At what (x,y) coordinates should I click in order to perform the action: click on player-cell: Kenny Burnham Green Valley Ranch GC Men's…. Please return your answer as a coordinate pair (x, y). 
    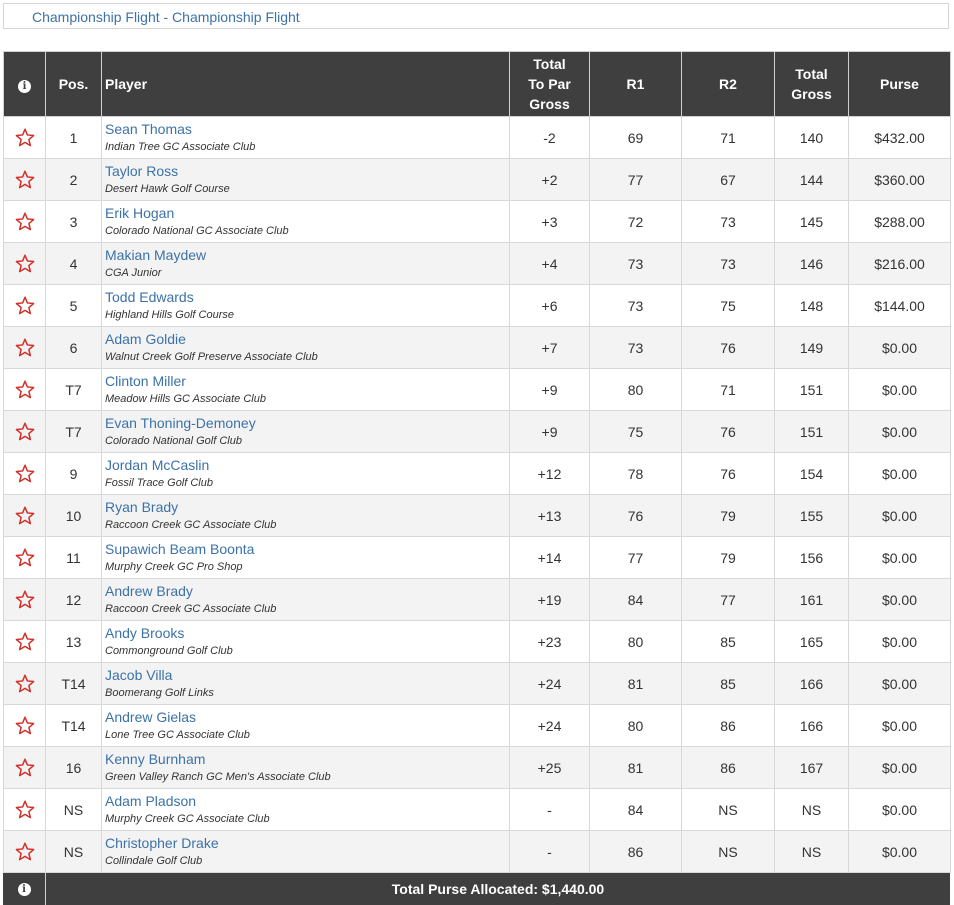
    Looking at the image, I should click on (305, 767).